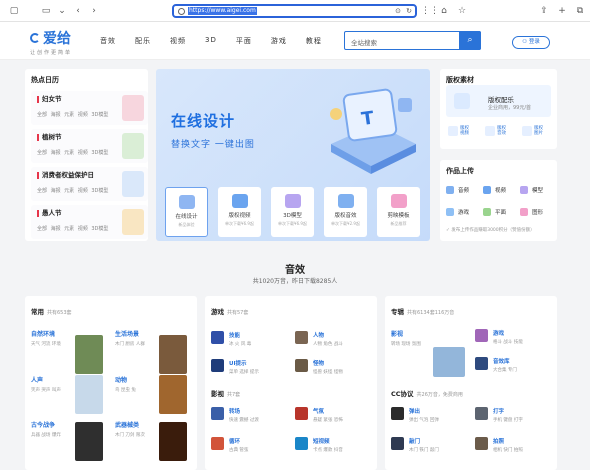 The image size is (590, 470). What do you see at coordinates (428, 353) in the screenshot?
I see `category-entry: 影视 转场 现场 氛围` at bounding box center [428, 353].